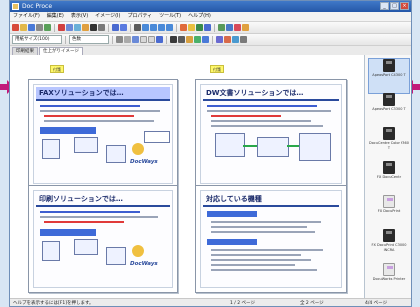  What do you see at coordinates (47, 27) in the screenshot?
I see `preview-icon` at bounding box center [47, 27].